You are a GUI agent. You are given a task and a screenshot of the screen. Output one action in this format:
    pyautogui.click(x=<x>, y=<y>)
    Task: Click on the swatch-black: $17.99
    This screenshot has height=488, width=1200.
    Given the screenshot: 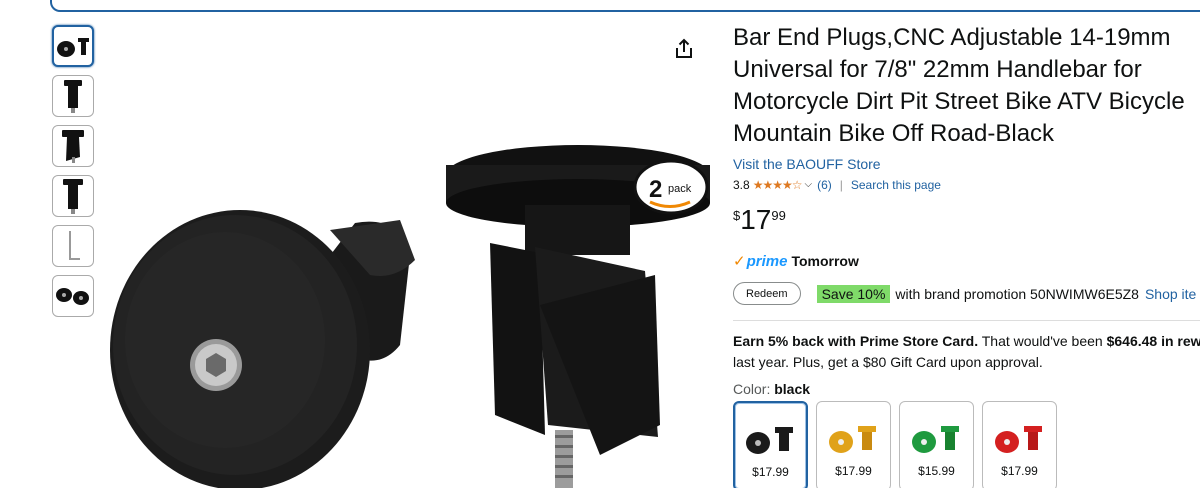 What is the action you would take?
    pyautogui.click(x=770, y=444)
    